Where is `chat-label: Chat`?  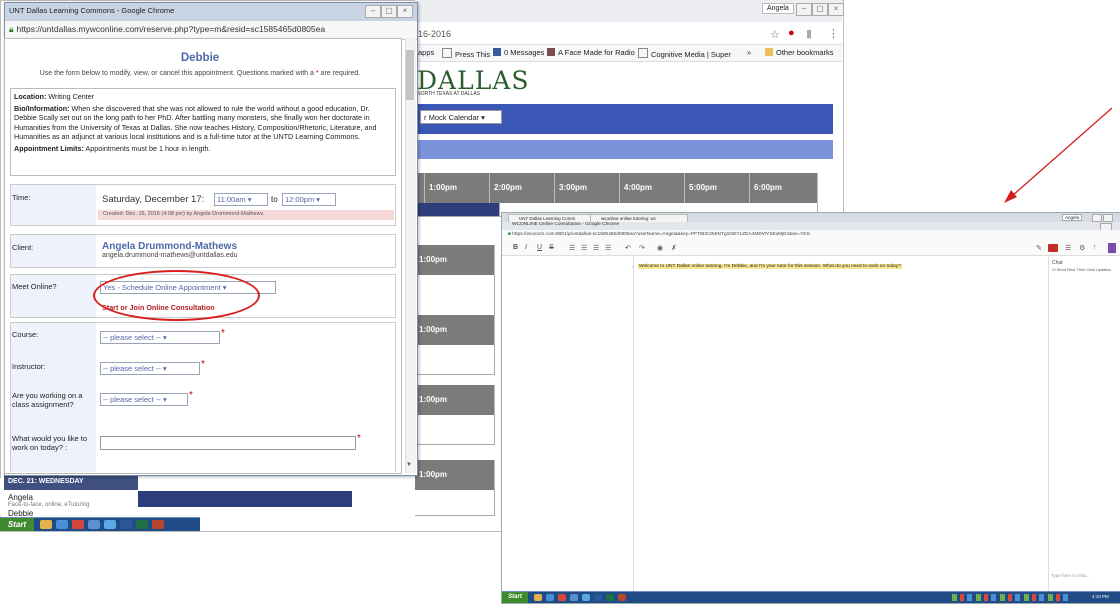 chat-label: Chat is located at coordinates (1057, 263).